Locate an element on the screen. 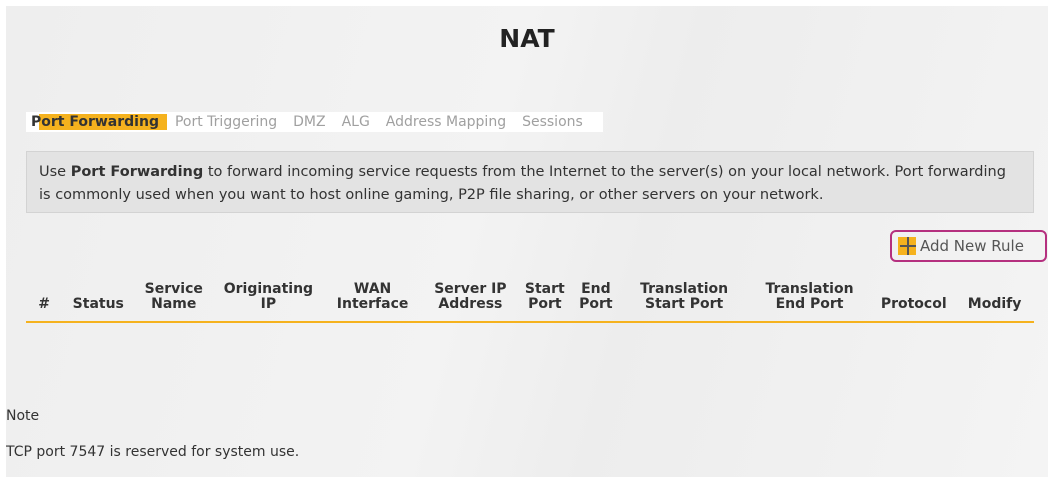 Image resolution: width=1048 pixels, height=477 pixels. add-new-rule-button: Add New Rule is located at coordinates (968, 246).